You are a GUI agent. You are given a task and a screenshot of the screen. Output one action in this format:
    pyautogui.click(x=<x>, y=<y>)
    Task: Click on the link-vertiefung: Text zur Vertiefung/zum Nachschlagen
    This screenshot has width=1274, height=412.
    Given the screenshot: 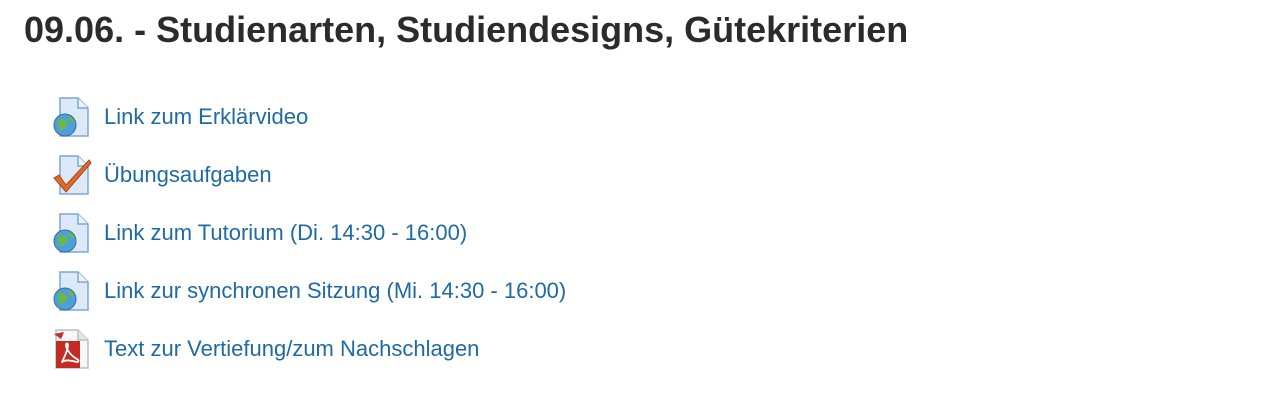 What is the action you would take?
    pyautogui.click(x=291, y=349)
    